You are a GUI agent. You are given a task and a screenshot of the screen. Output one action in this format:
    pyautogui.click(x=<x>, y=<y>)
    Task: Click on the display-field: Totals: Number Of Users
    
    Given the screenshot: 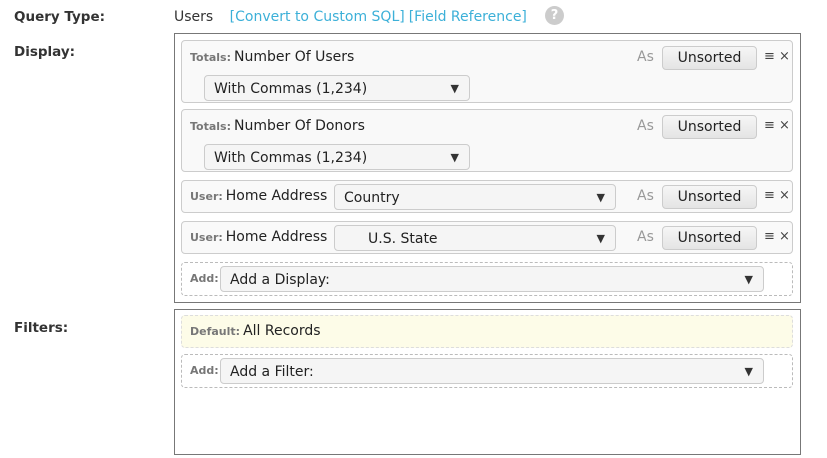 What is the action you would take?
    pyautogui.click(x=272, y=57)
    